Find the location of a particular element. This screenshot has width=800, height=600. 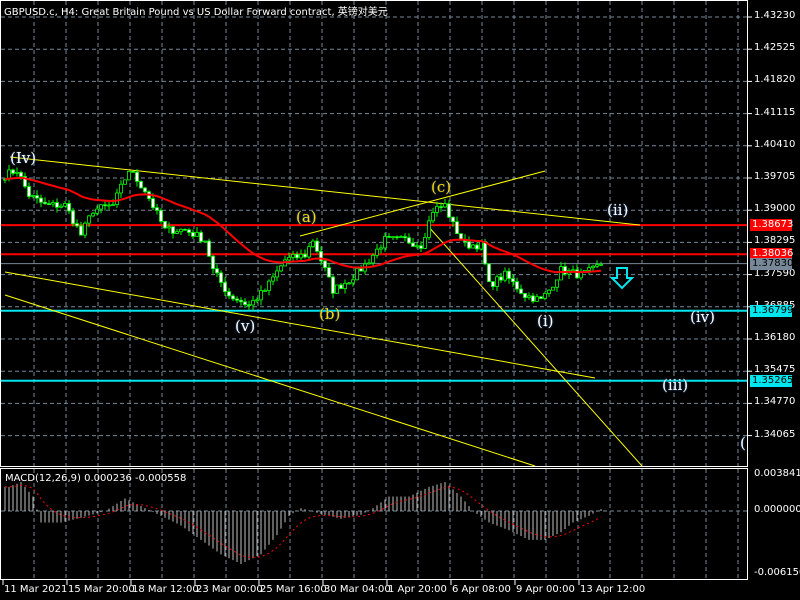

price-axis-label: 1.41820 is located at coordinates (775, 80).